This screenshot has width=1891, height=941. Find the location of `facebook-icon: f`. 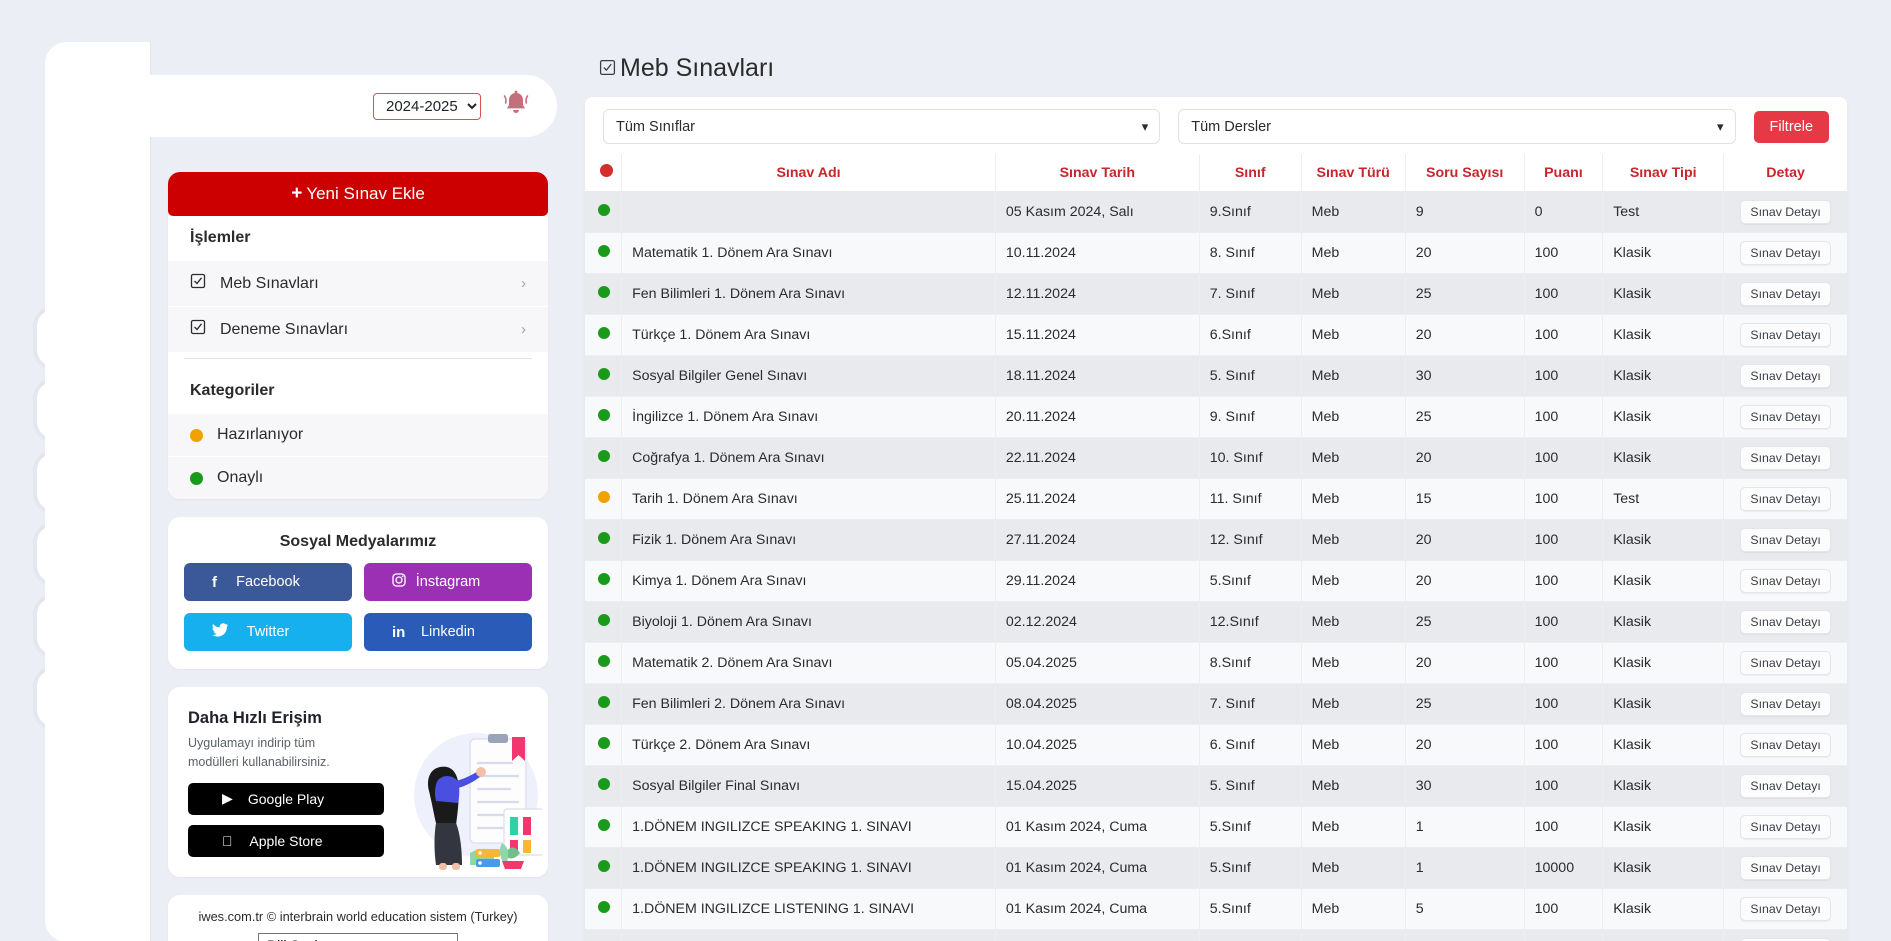

facebook-icon: f is located at coordinates (214, 582).